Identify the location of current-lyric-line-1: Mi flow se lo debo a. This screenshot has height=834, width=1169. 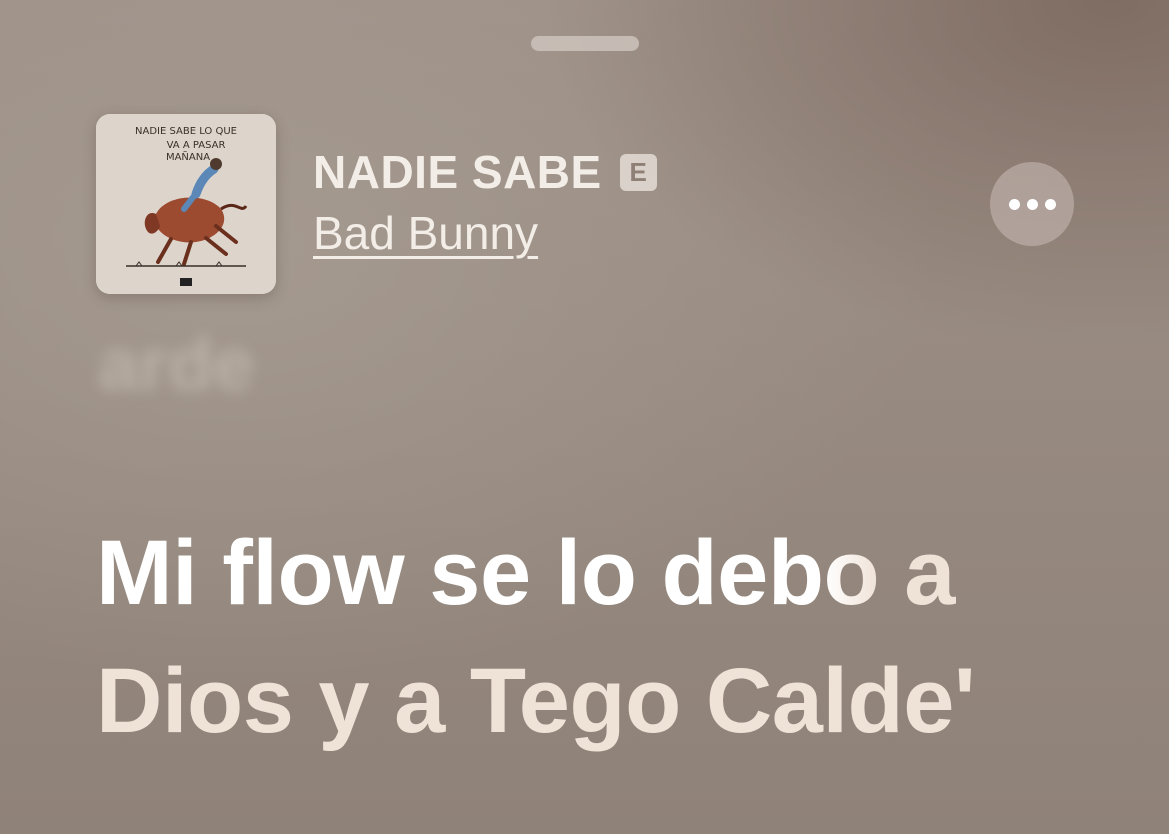
(596, 573).